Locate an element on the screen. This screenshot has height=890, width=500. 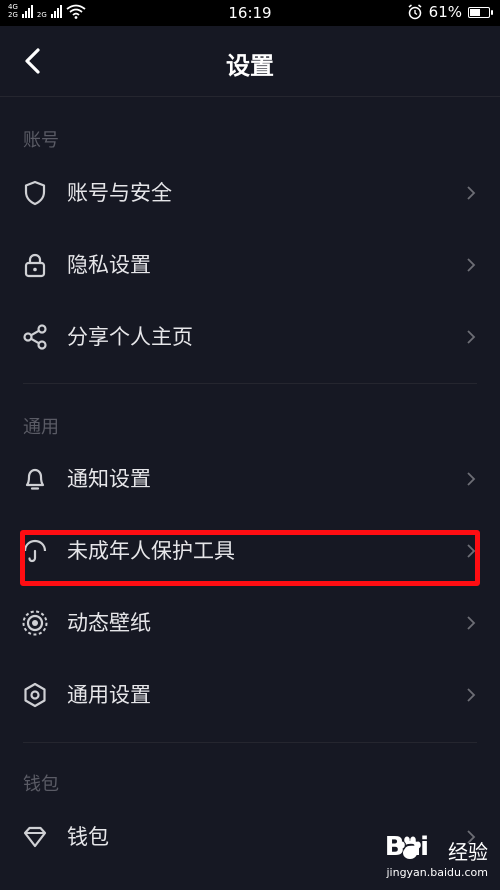
lock-icon is located at coordinates (35, 265).